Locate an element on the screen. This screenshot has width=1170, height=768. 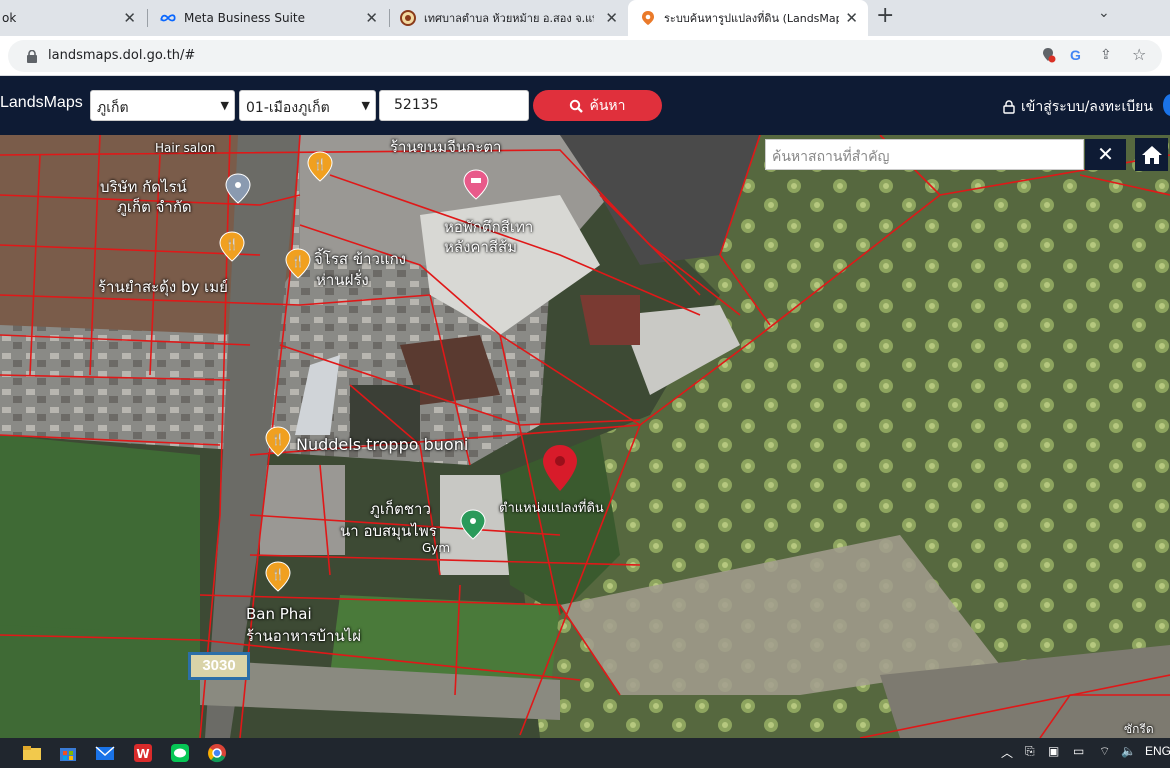
address-bar: landsmaps.dol.go.th/# G ⇪ ☆ is located at coordinates (585, 56).